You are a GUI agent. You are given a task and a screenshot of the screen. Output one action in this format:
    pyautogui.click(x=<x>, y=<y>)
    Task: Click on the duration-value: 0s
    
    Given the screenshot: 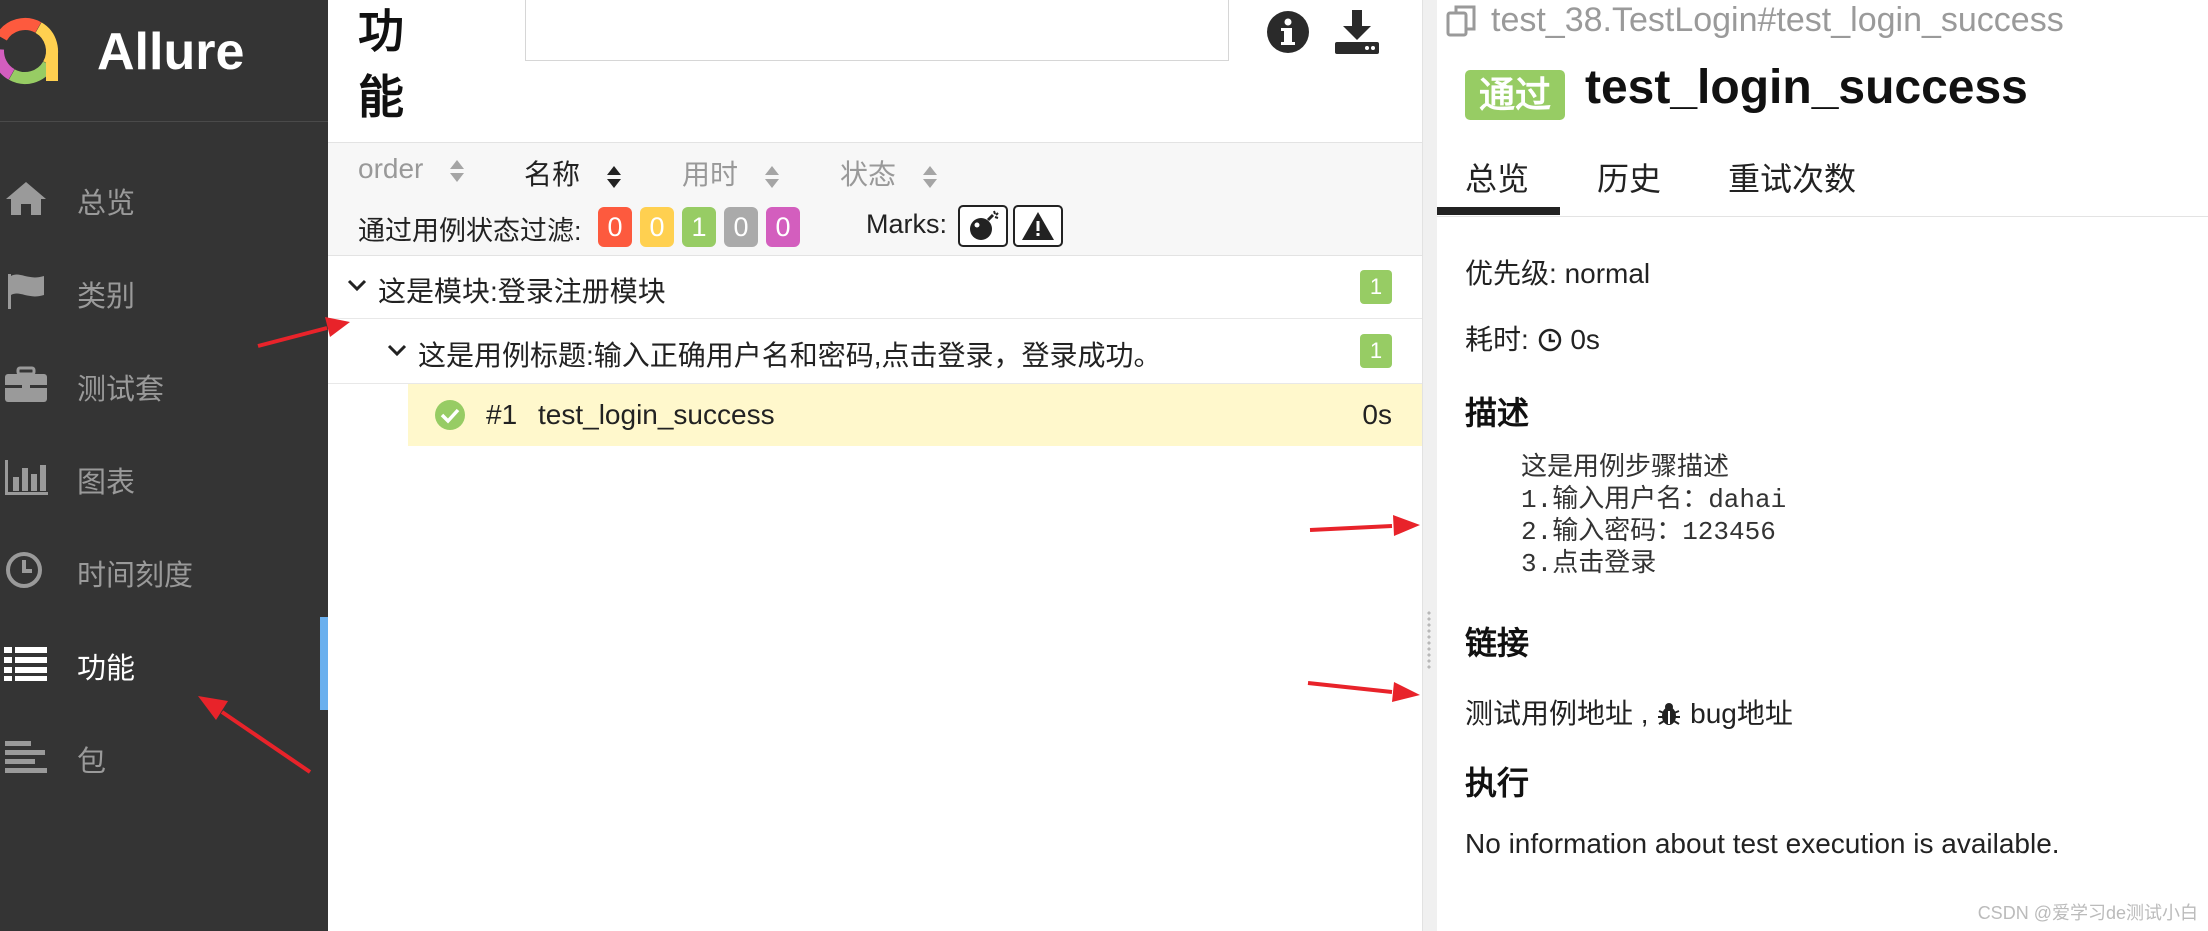 What is the action you would take?
    pyautogui.click(x=1585, y=339)
    